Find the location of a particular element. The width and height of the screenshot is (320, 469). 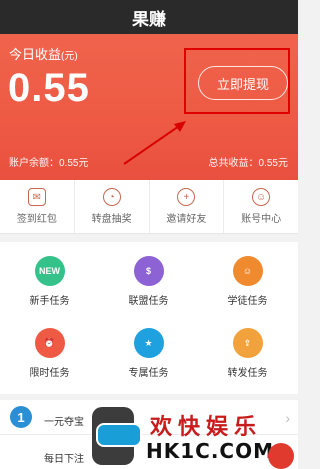

app-title: 果赚 is located at coordinates (149, 19).